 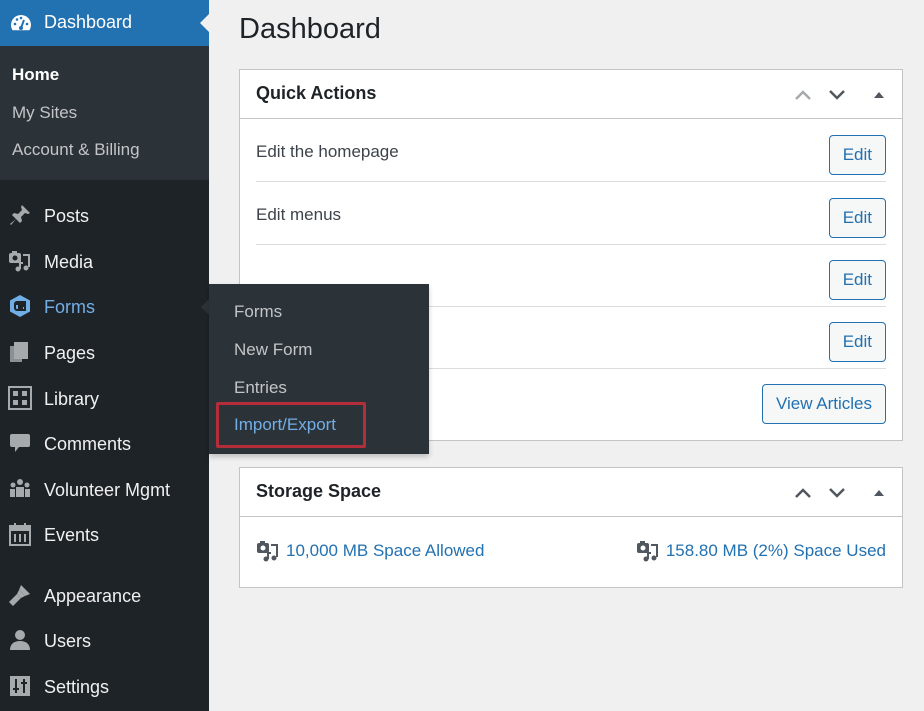 I want to click on groups-icon, so click(x=20, y=488).